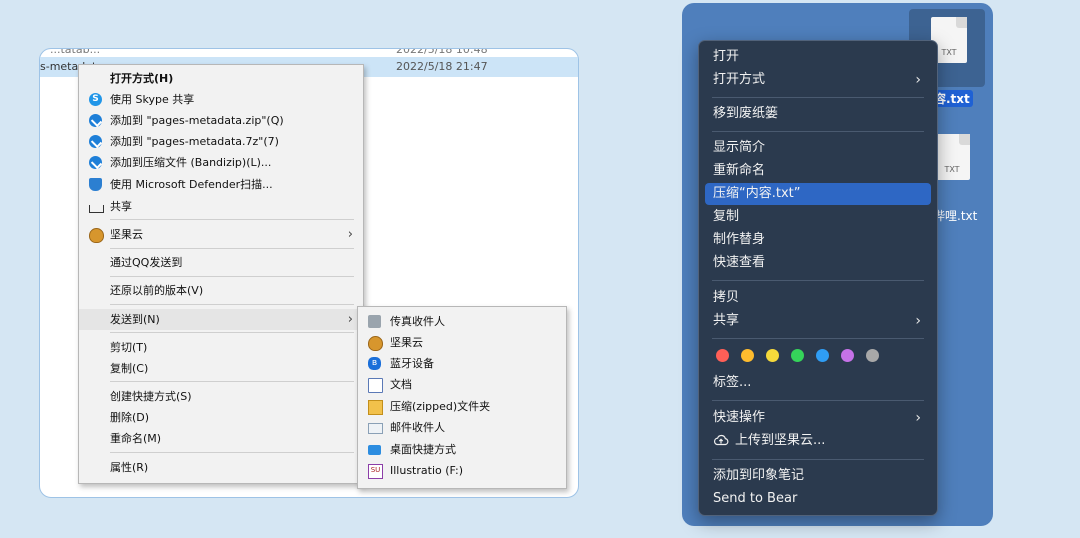 This screenshot has width=1080, height=538. Describe the element at coordinates (375, 385) in the screenshot. I see `document-icon` at that location.